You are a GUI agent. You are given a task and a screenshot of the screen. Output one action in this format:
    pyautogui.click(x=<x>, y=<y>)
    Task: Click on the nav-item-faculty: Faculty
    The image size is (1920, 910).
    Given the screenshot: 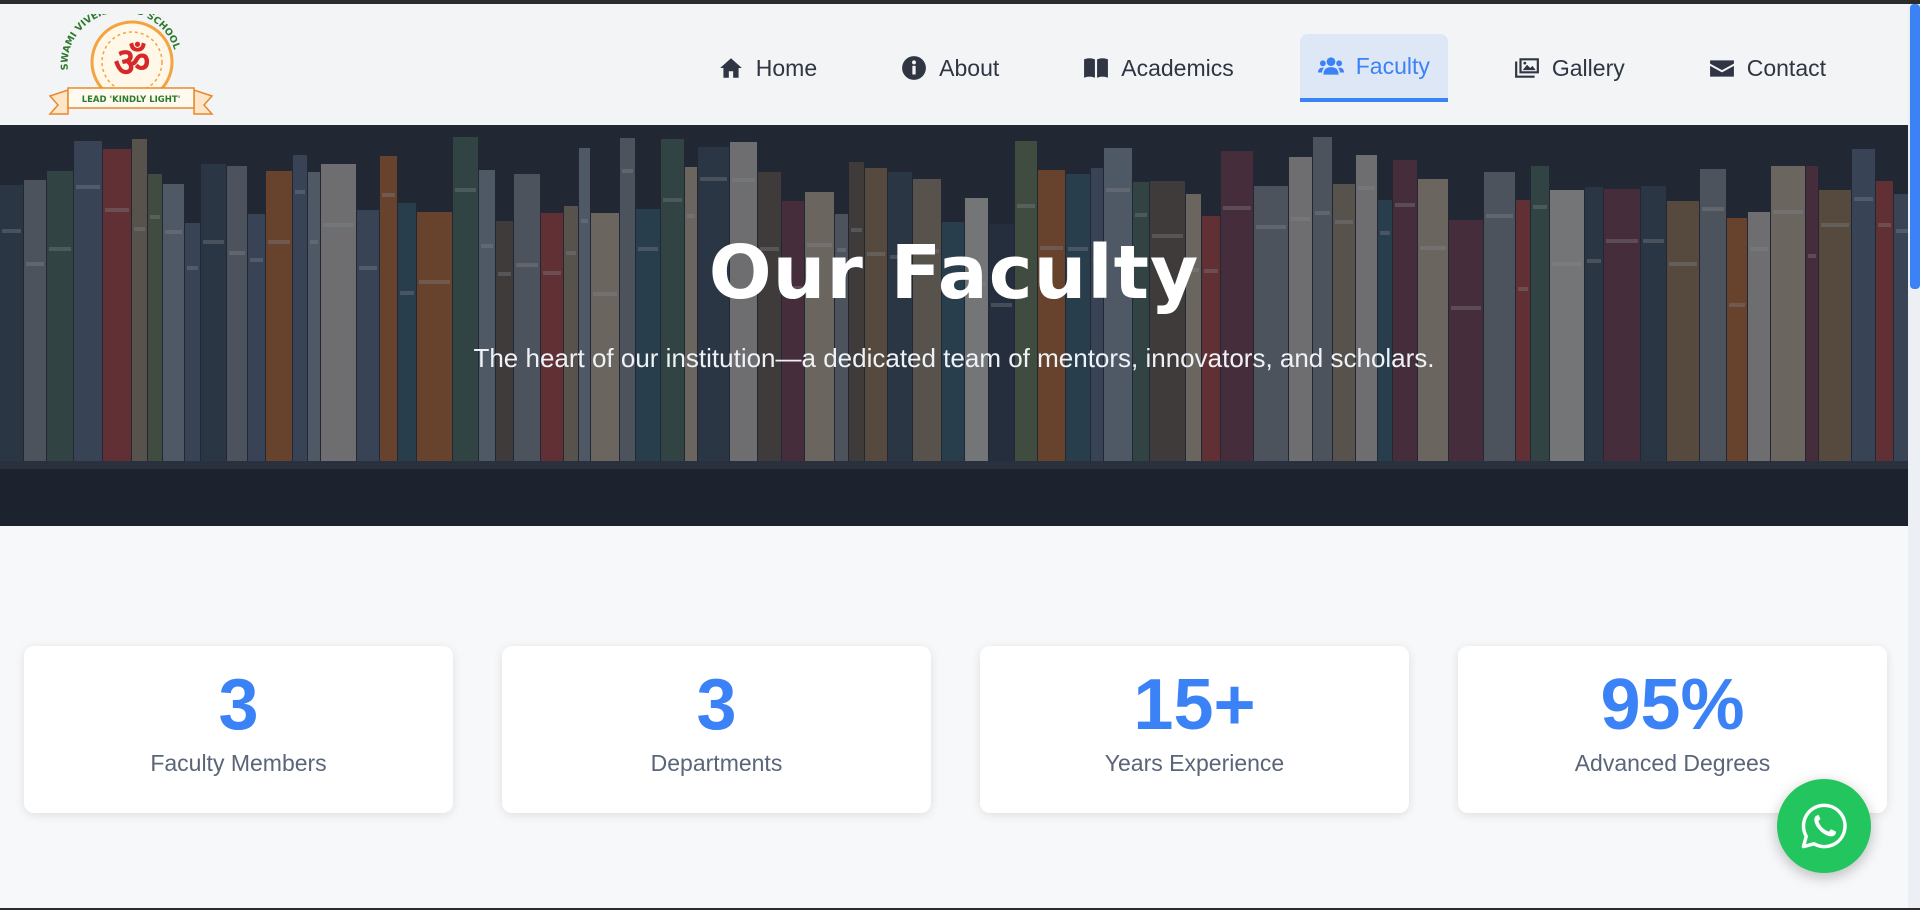 What is the action you would take?
    pyautogui.click(x=1373, y=68)
    